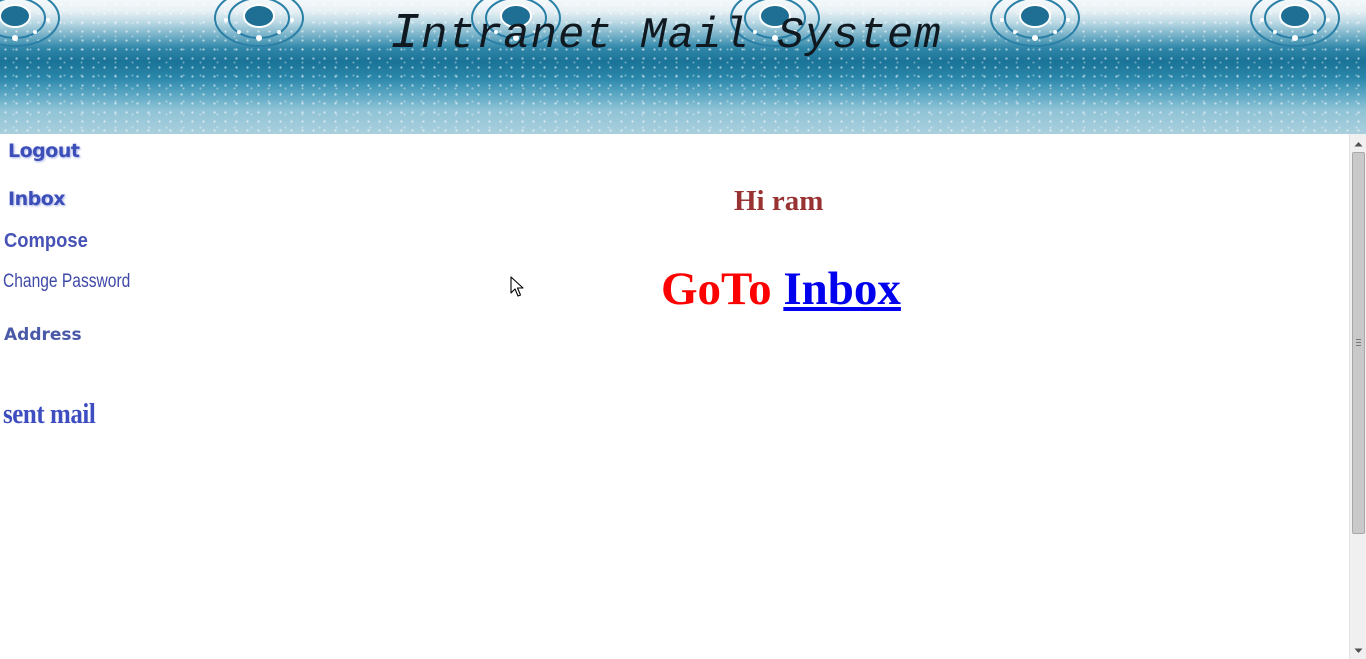 This screenshot has width=1366, height=659. I want to click on site-title: Intranet Mail System, so click(666, 34).